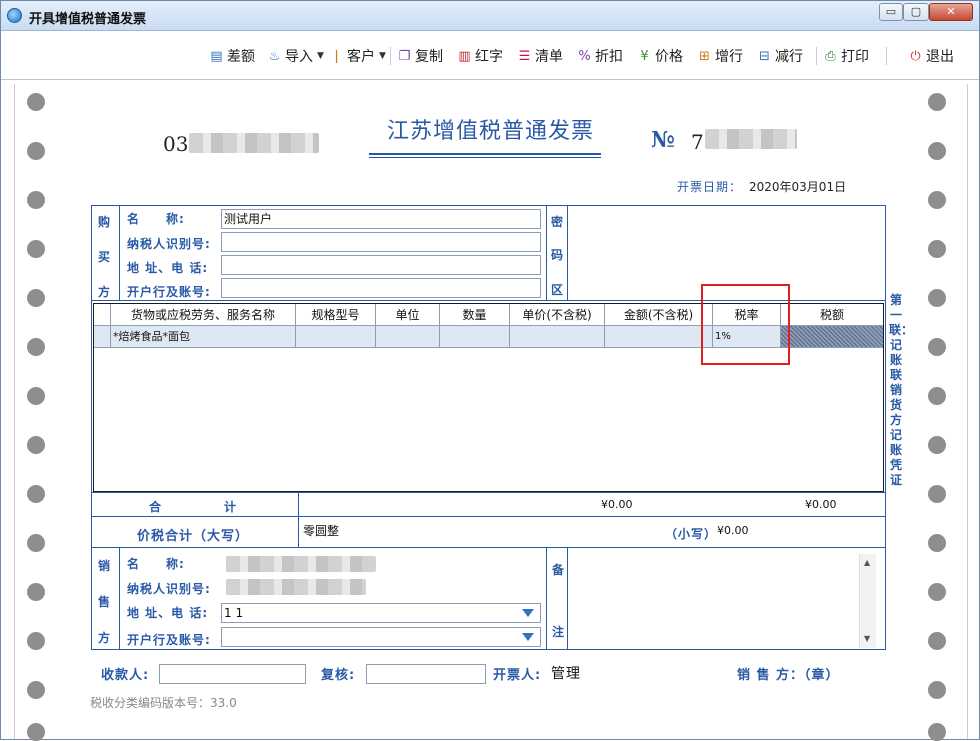  I want to click on table-cell-tax-amount, so click(832, 337).